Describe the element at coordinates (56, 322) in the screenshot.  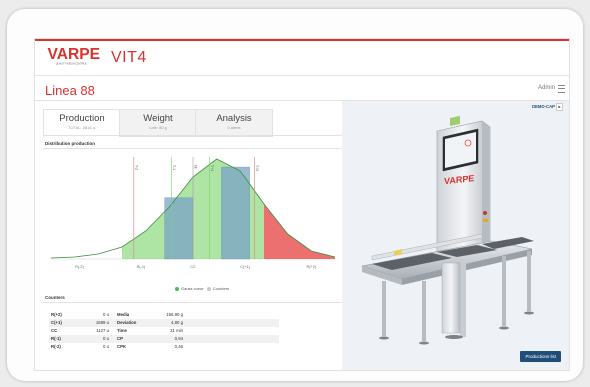
I see `counter-label: C(+1)` at that location.